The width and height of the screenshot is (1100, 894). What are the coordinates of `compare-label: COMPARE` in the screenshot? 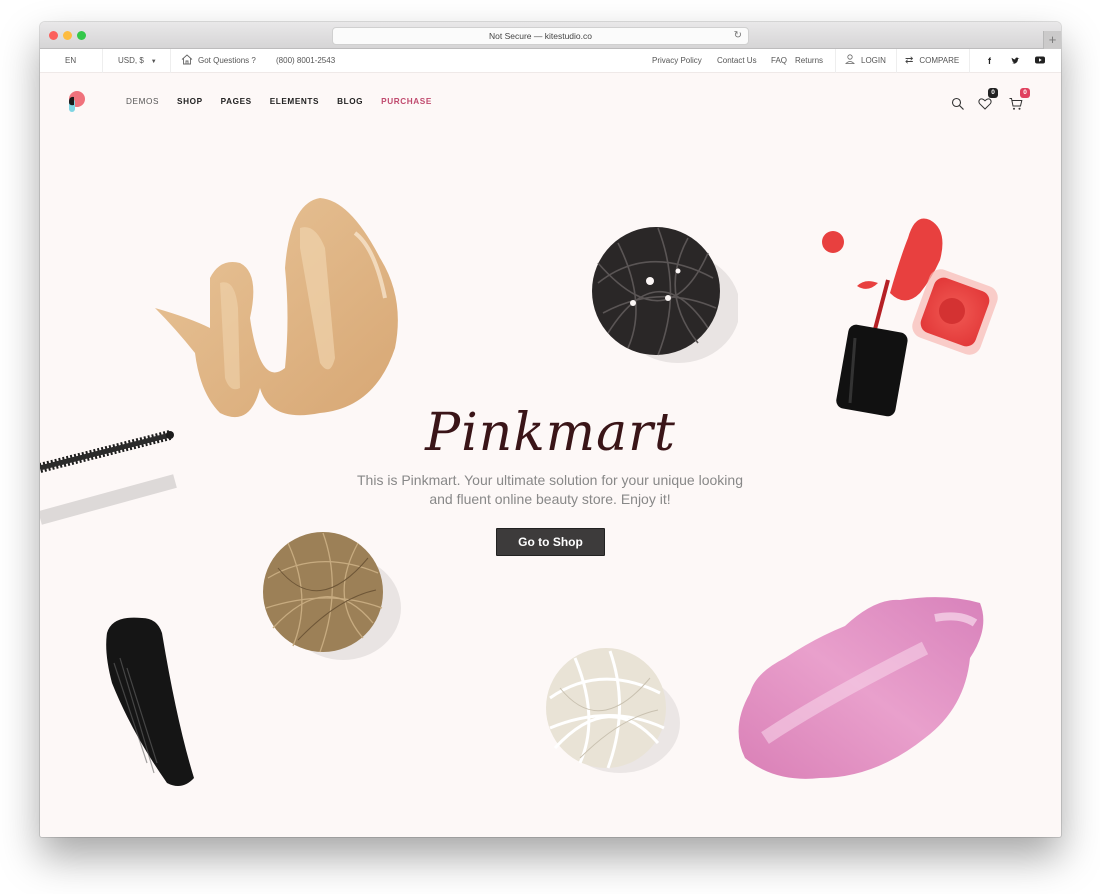 It's located at (939, 60).